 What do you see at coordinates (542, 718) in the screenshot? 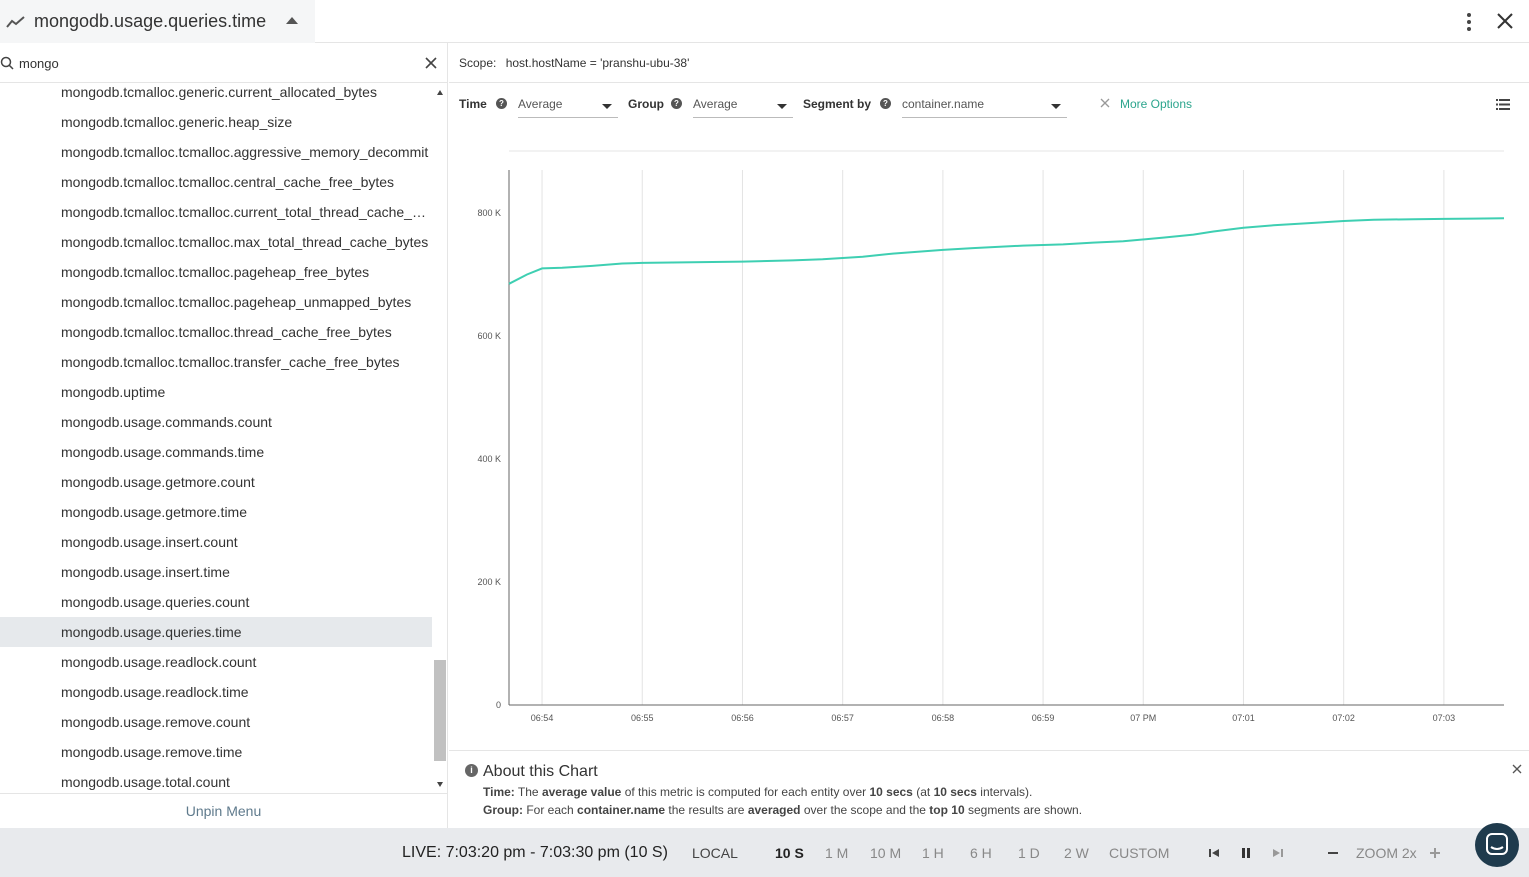
I see `x-tick-label: 06:54` at bounding box center [542, 718].